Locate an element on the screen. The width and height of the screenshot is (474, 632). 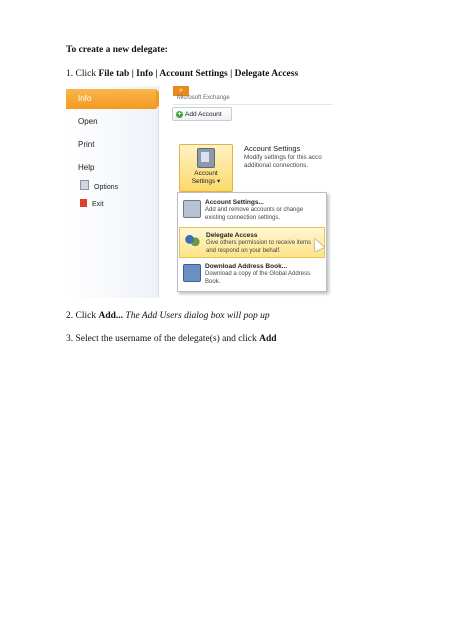
add-account-button: + Add Account is located at coordinates (202, 114).